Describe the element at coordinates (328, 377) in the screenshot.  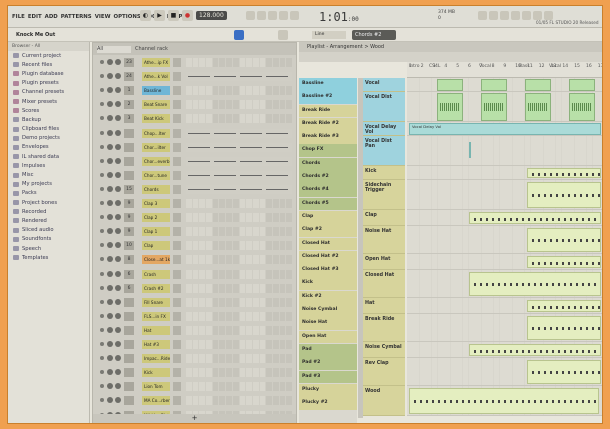
I see `pattern-list-item: Pad #3` at that location.